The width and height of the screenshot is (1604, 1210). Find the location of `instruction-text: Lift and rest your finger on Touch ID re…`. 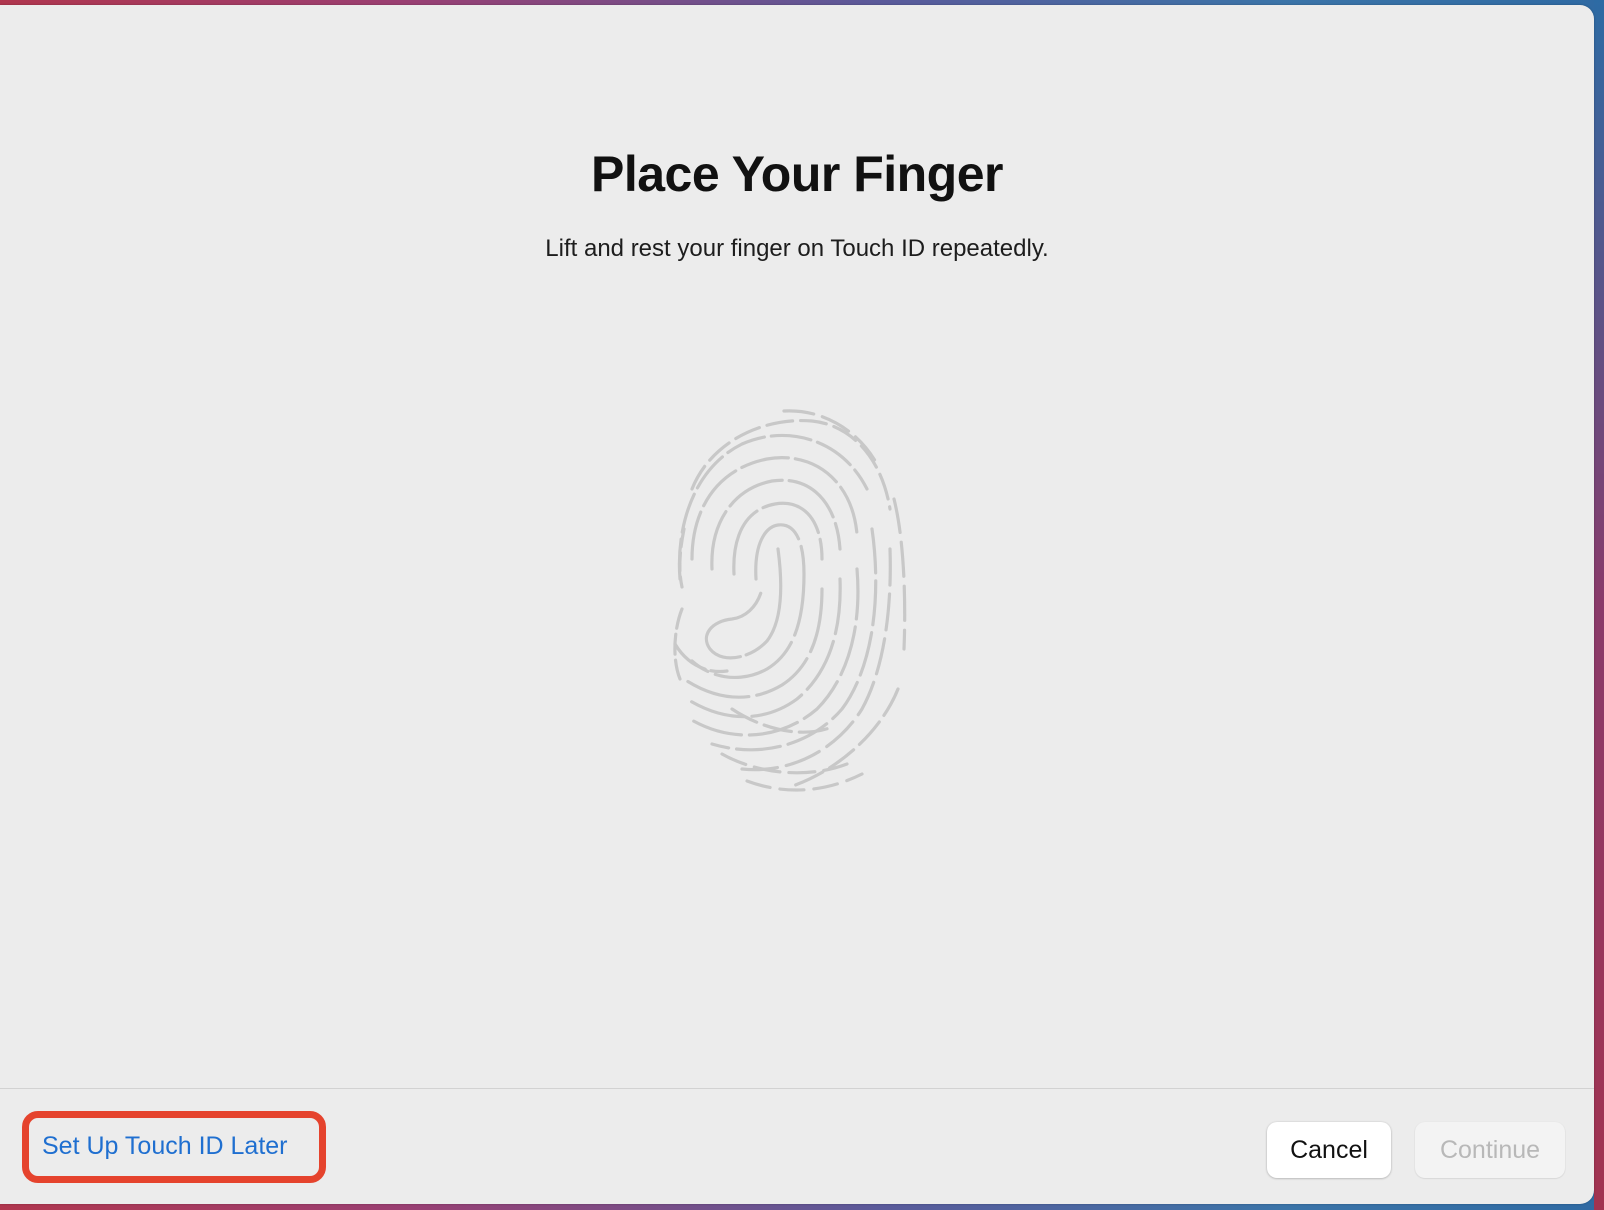

instruction-text: Lift and rest your finger on Touch ID re… is located at coordinates (797, 248).